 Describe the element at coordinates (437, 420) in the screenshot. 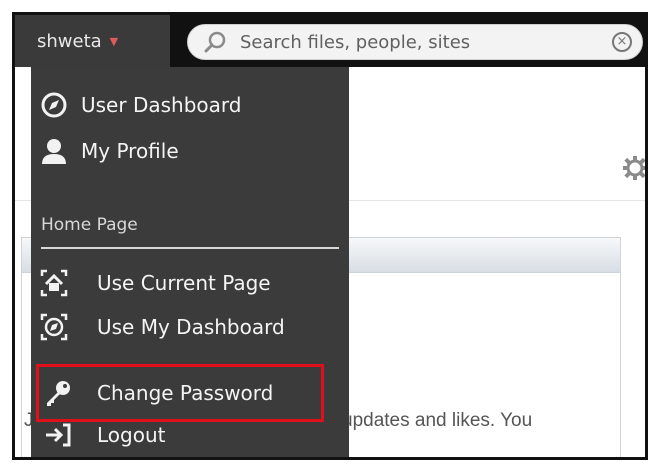

I see `dashlet-description: updates and likes. You` at that location.